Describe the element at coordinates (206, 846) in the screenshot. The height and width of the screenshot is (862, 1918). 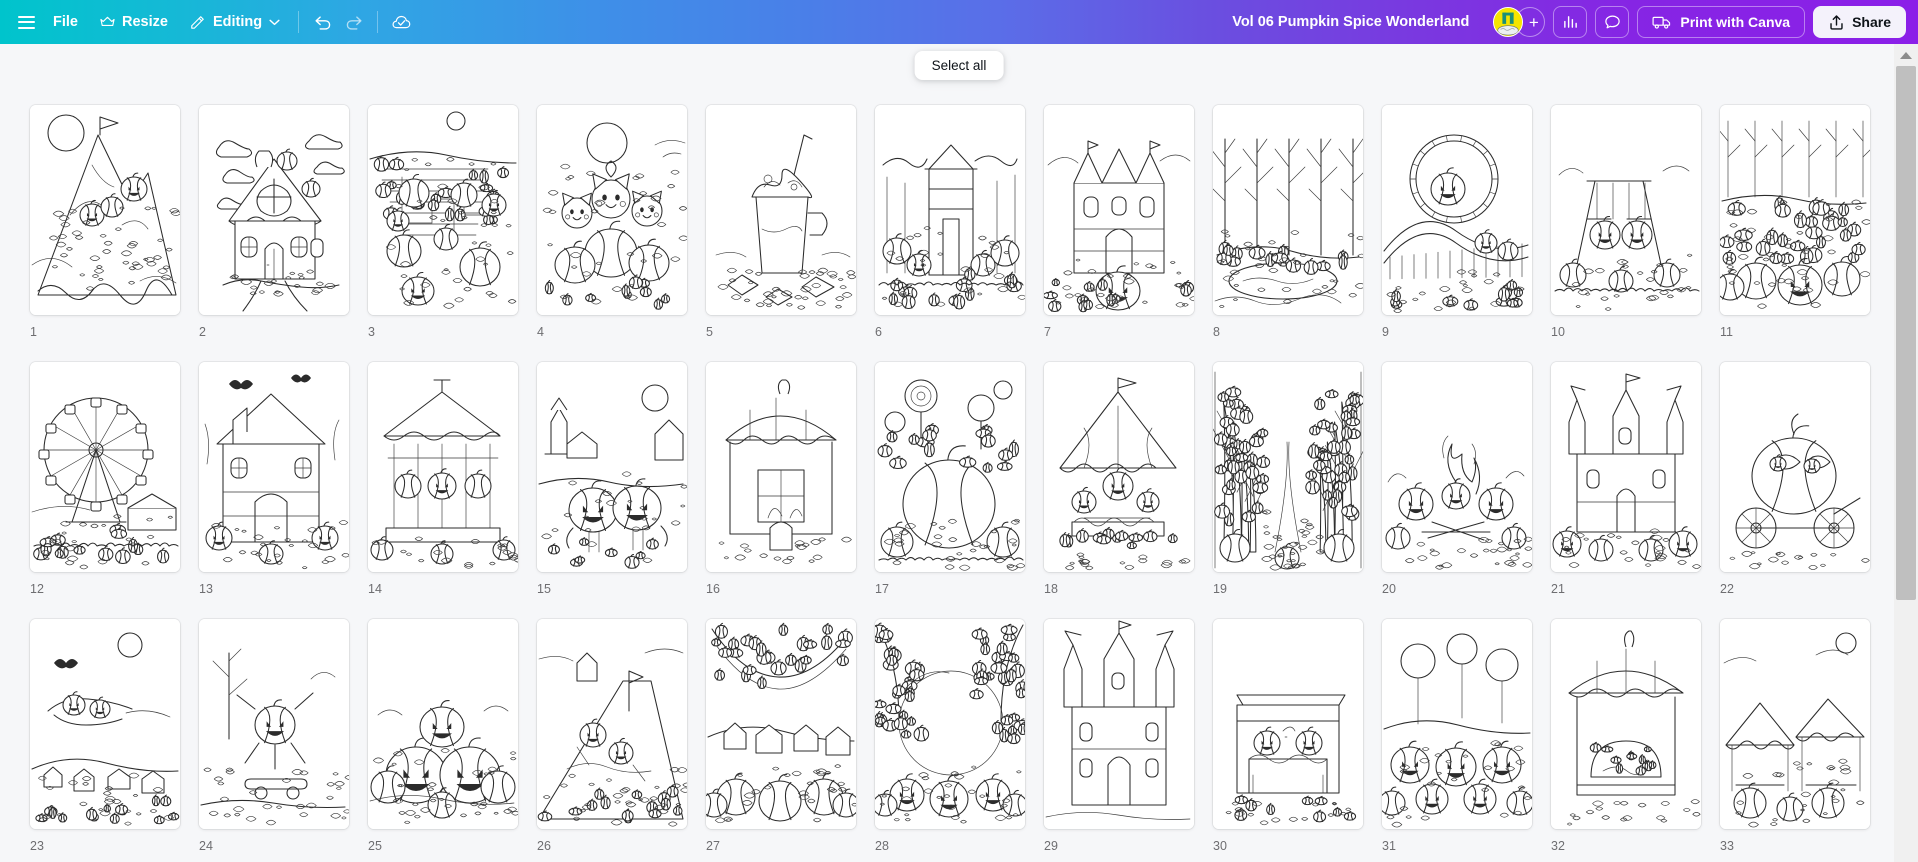
I see `page-number-label: 24` at that location.